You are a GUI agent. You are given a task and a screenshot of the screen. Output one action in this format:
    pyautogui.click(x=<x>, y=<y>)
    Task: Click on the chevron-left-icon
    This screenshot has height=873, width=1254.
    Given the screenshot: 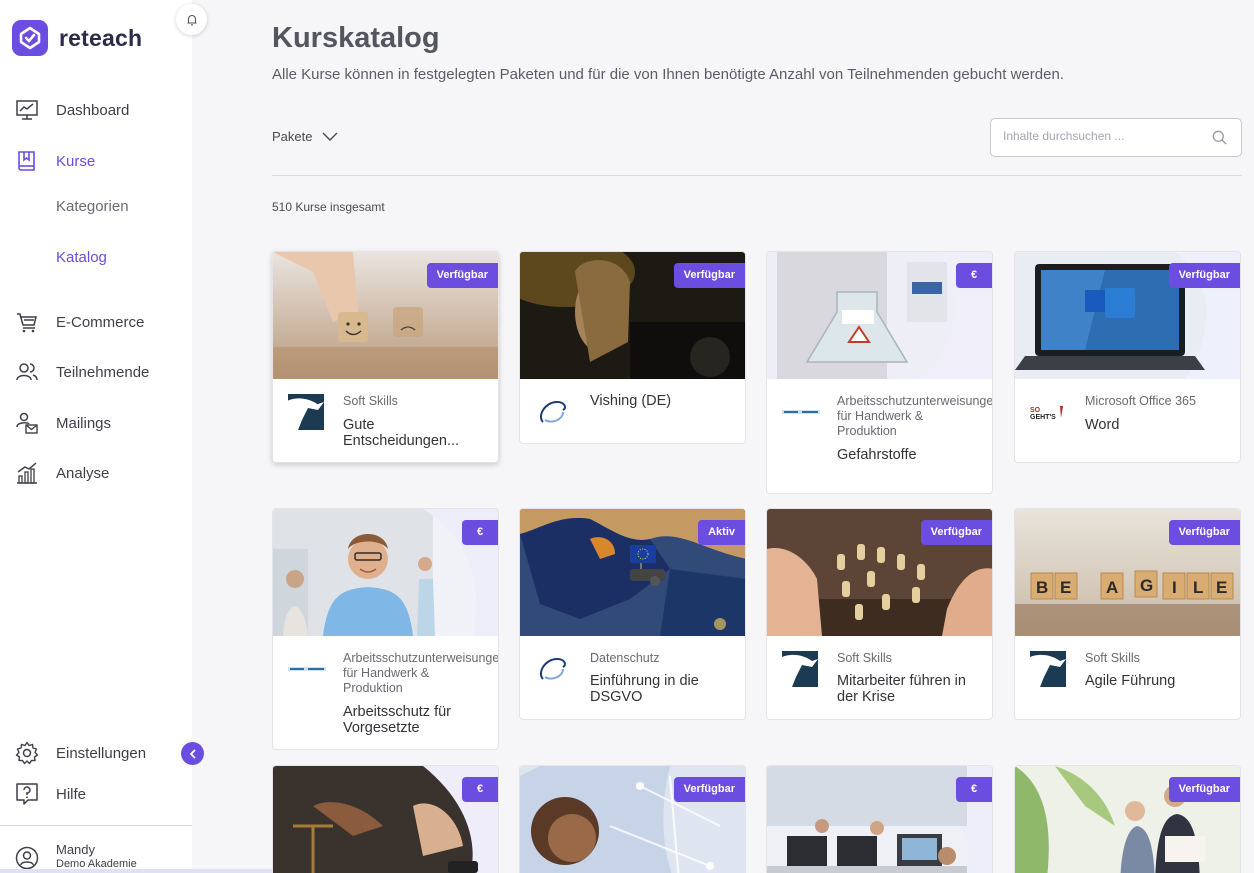 What is the action you would take?
    pyautogui.click(x=192, y=753)
    